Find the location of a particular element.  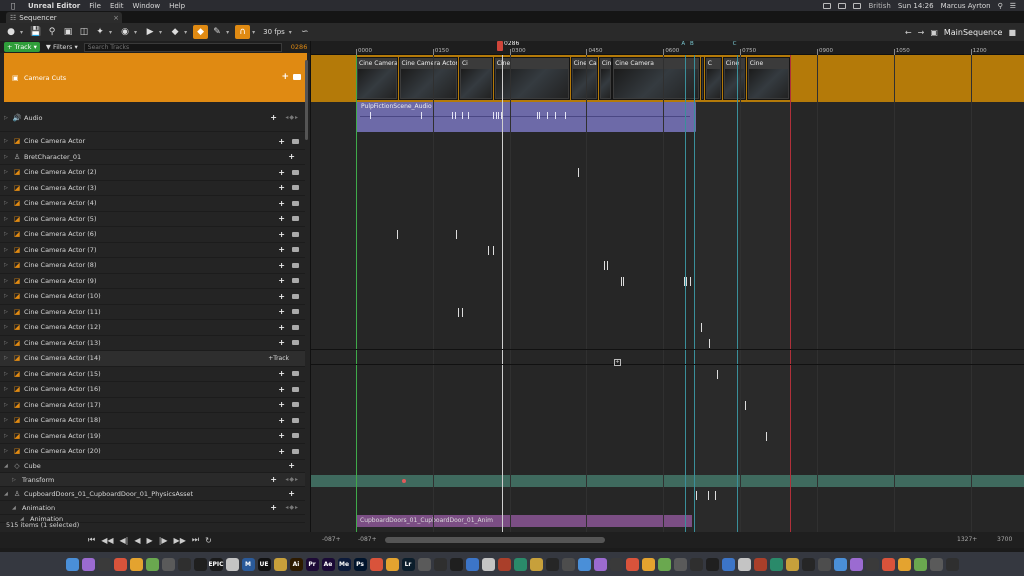

camera-cut-section: Ci is located at coordinates (476, 78).